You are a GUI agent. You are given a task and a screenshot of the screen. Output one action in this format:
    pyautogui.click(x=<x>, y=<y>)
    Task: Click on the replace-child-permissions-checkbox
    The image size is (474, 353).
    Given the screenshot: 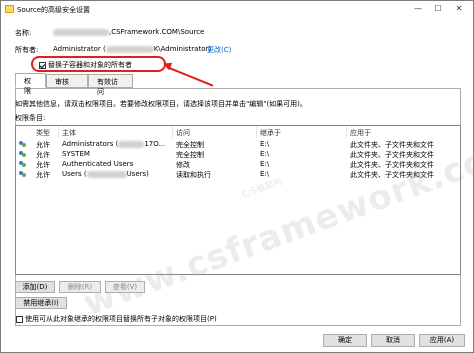 What is the action you would take?
    pyautogui.click(x=19, y=319)
    